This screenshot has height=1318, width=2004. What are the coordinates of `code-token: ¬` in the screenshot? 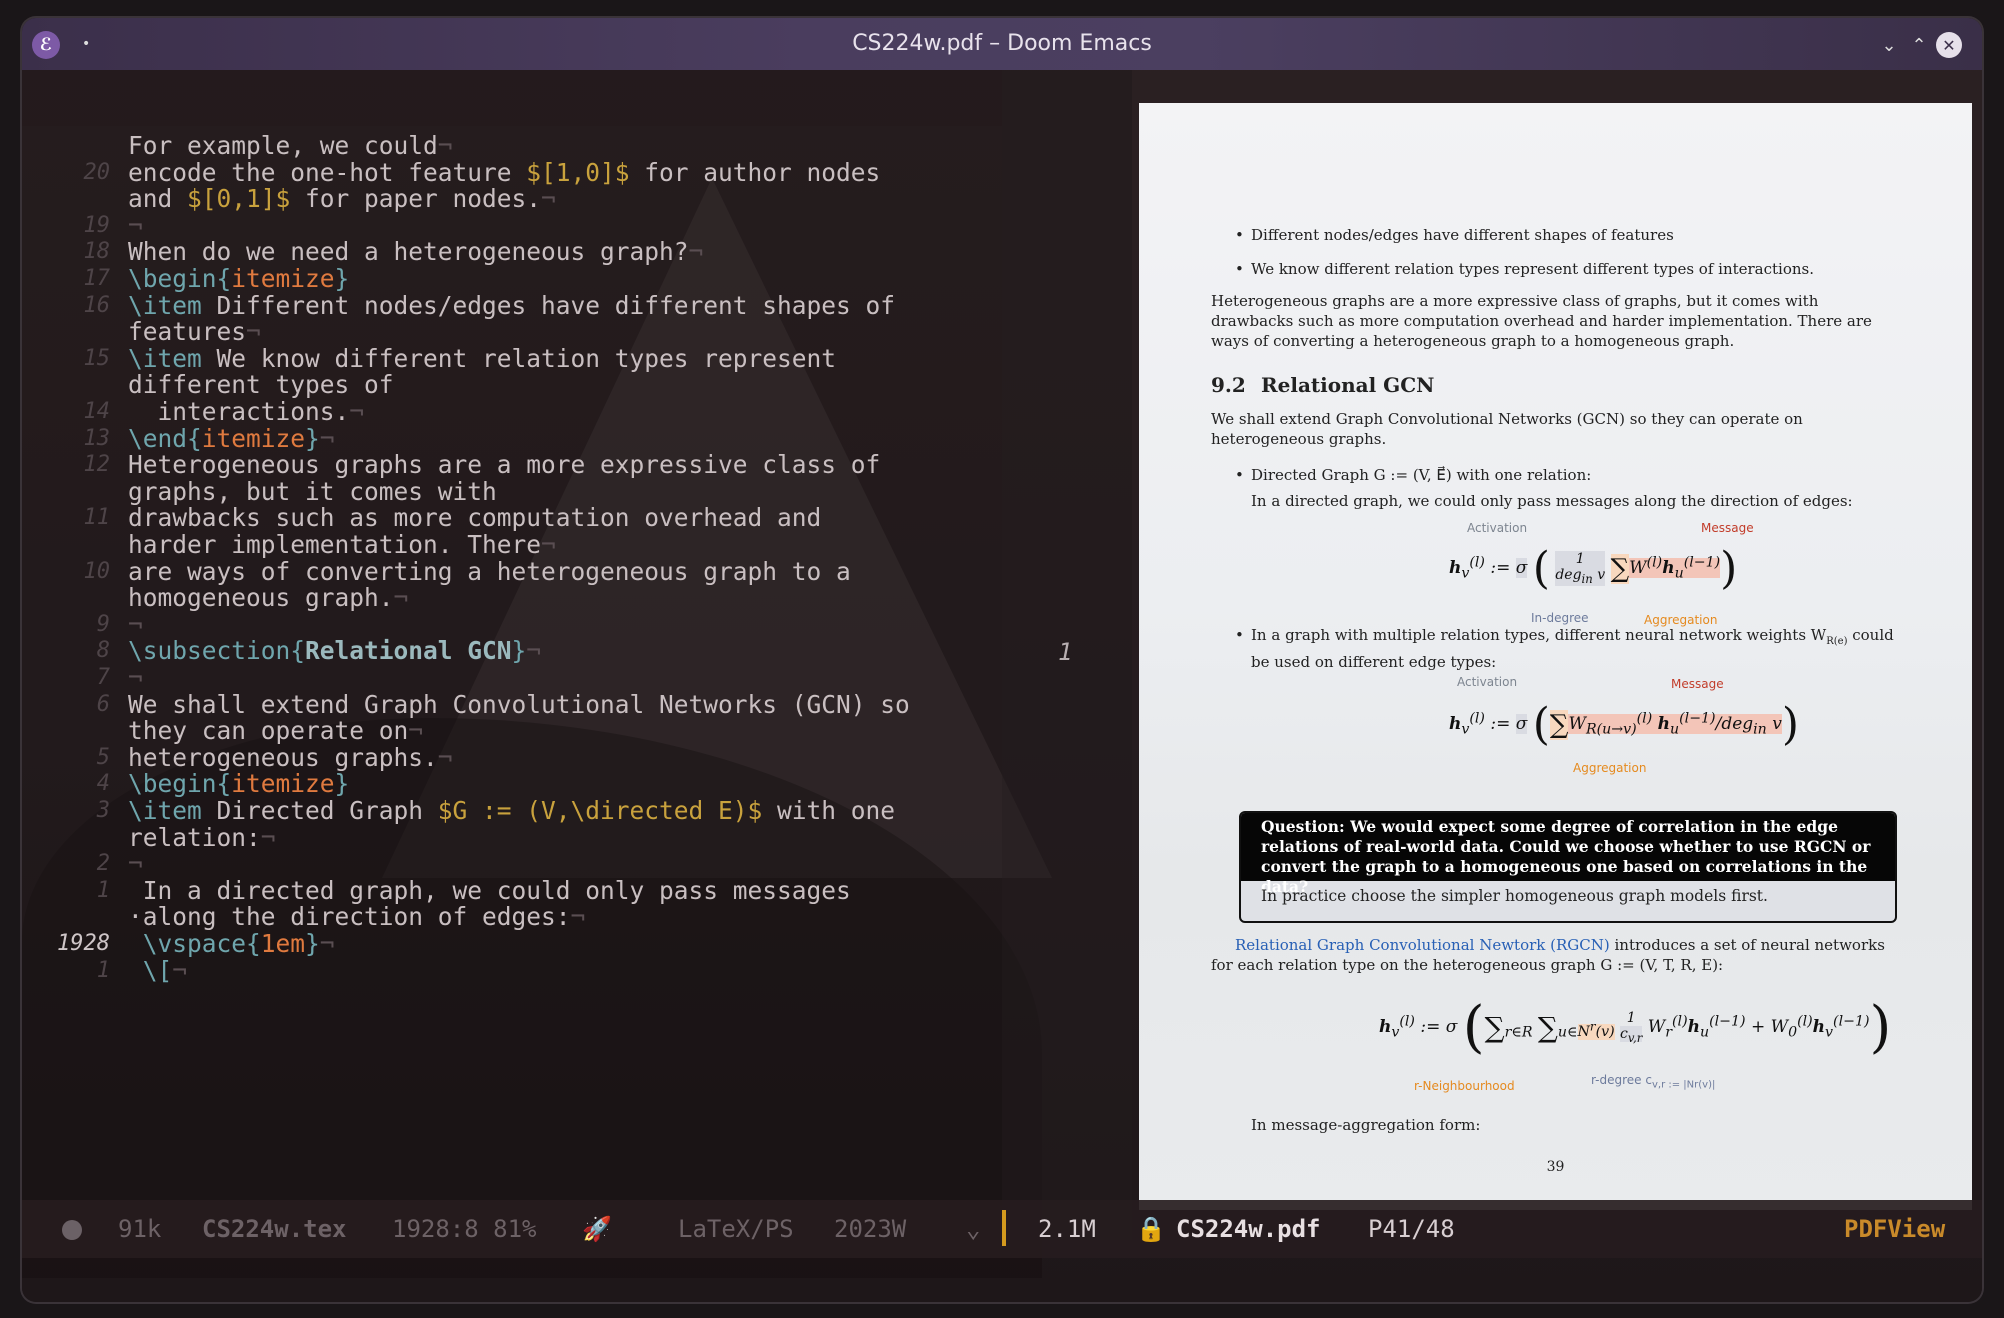 It's located at (180, 970).